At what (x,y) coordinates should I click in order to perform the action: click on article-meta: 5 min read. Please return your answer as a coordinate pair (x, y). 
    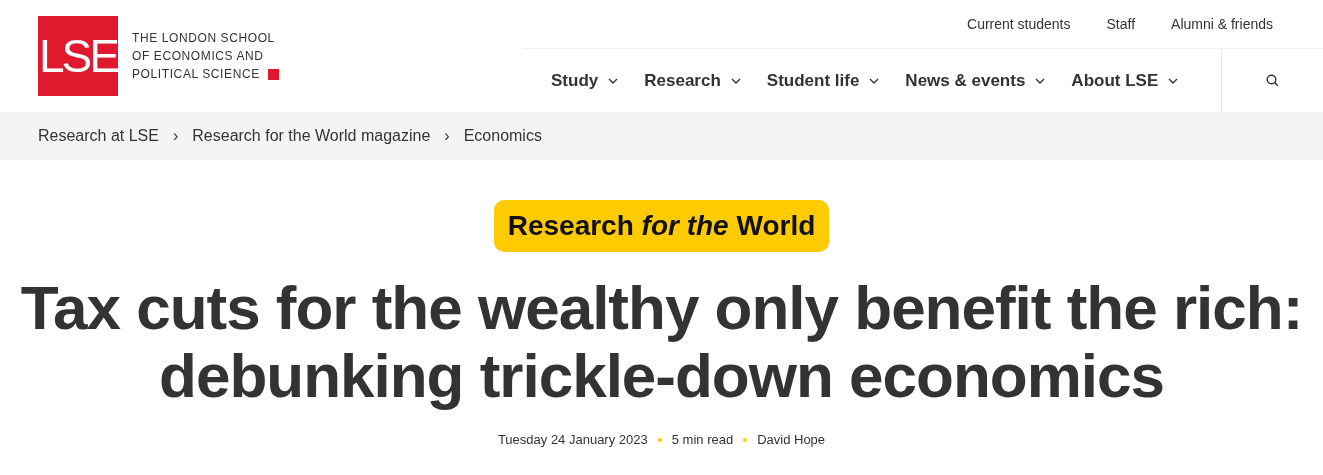
    Looking at the image, I should click on (702, 439).